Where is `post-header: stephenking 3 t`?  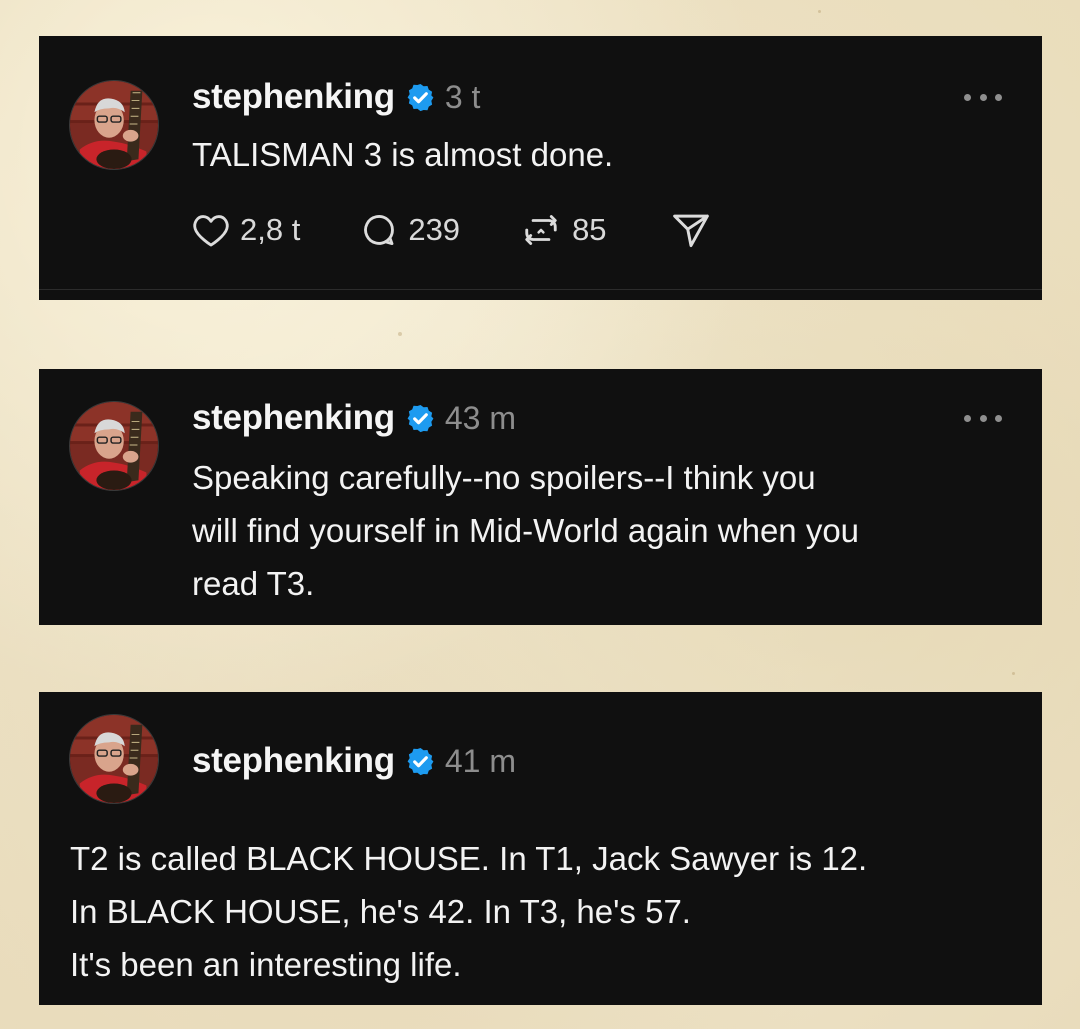
post-header: stephenking 3 t is located at coordinates (336, 97).